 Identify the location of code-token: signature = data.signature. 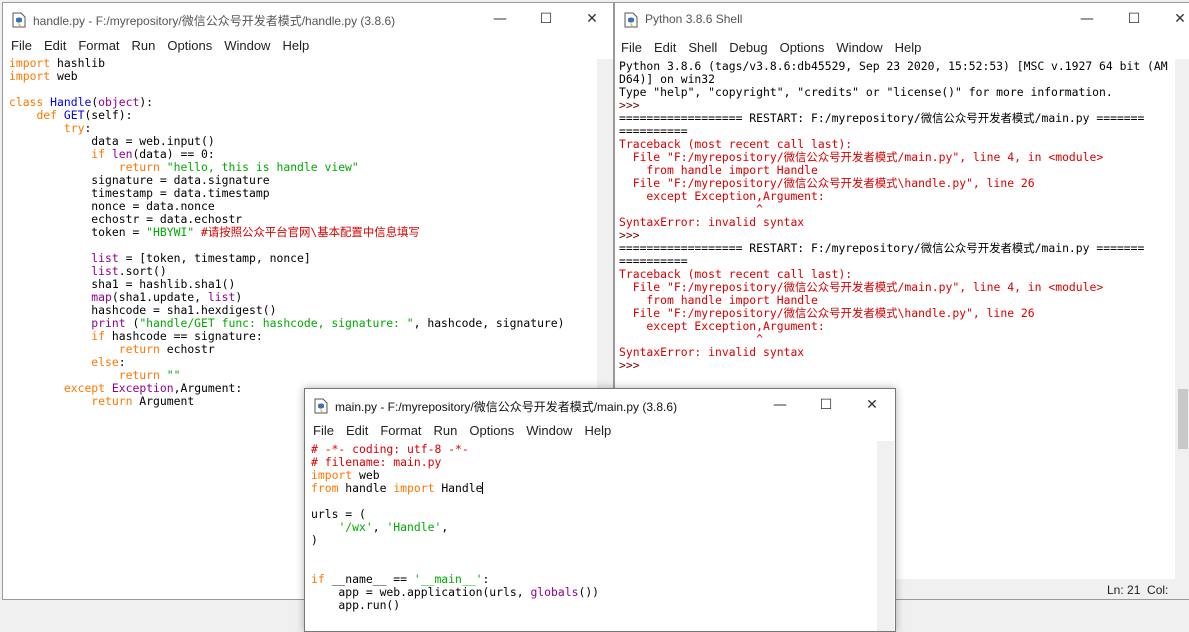
(139, 180).